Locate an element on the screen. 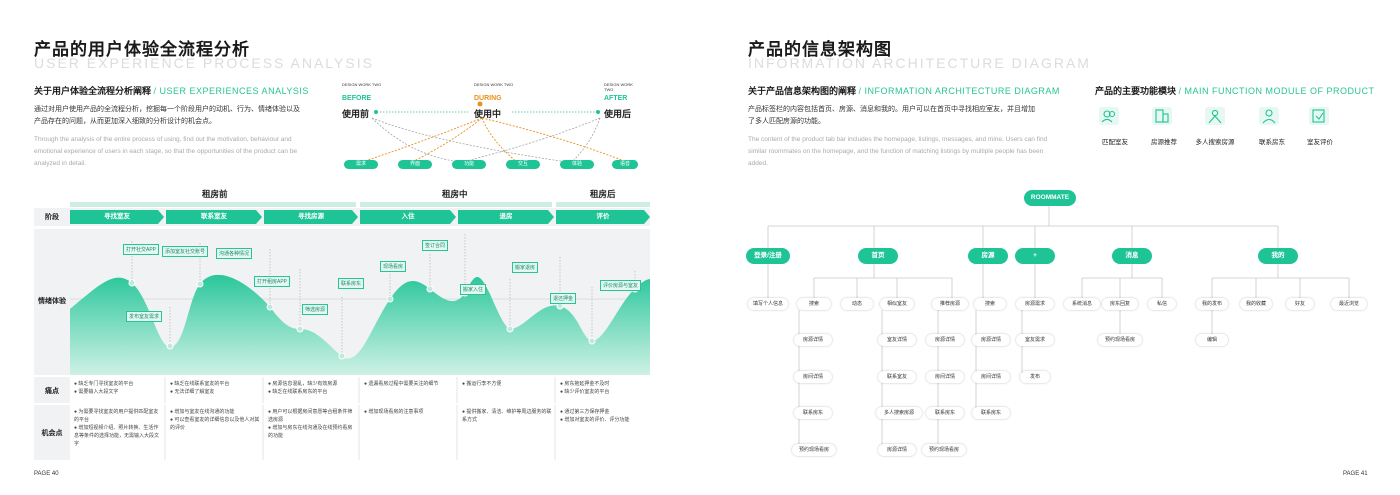 The width and height of the screenshot is (1400, 495). ia-node: 我的收藏 is located at coordinates (1256, 304).